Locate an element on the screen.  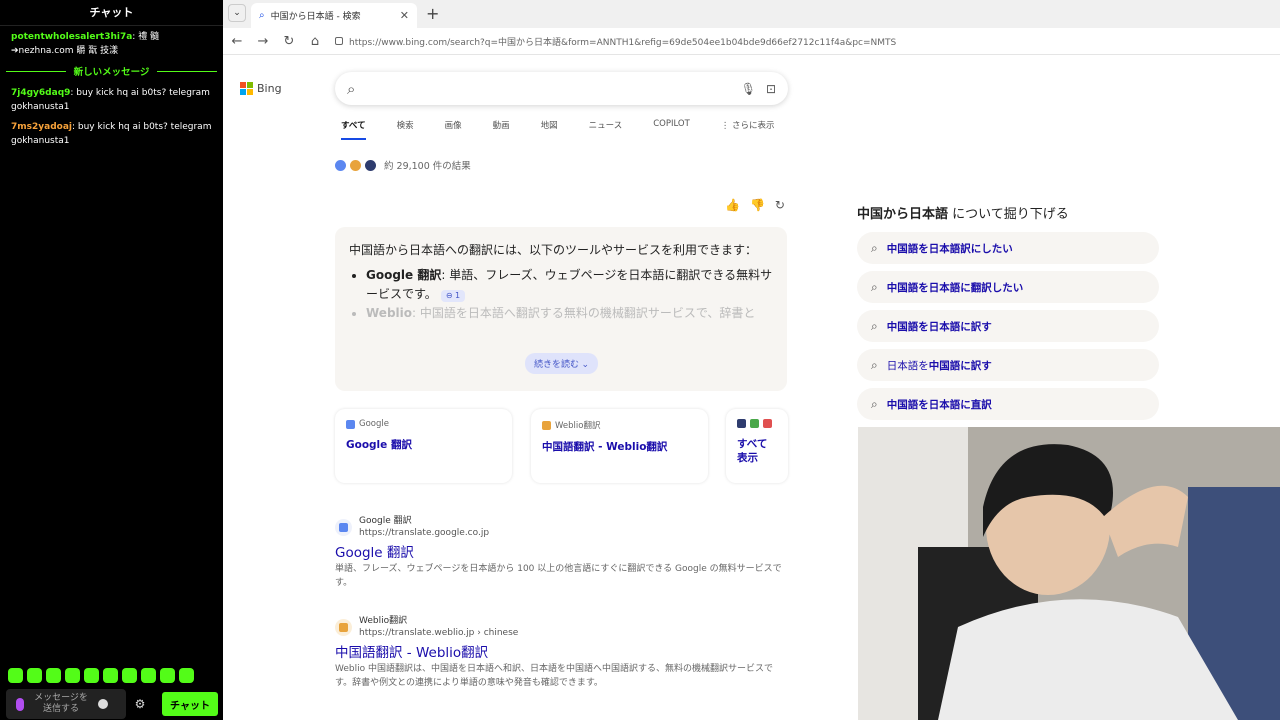
chat-title: チャット is located at coordinates (111, 13).